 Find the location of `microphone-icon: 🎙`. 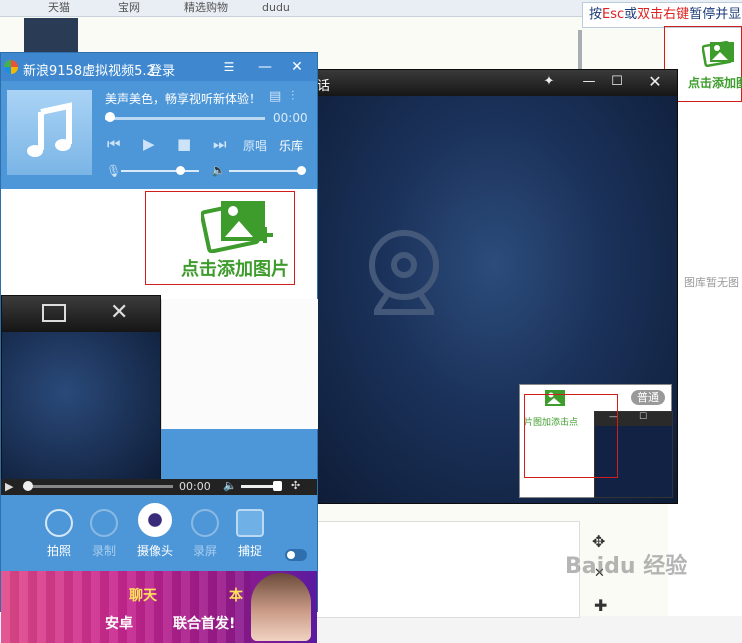

microphone-icon: 🎙 is located at coordinates (114, 171).